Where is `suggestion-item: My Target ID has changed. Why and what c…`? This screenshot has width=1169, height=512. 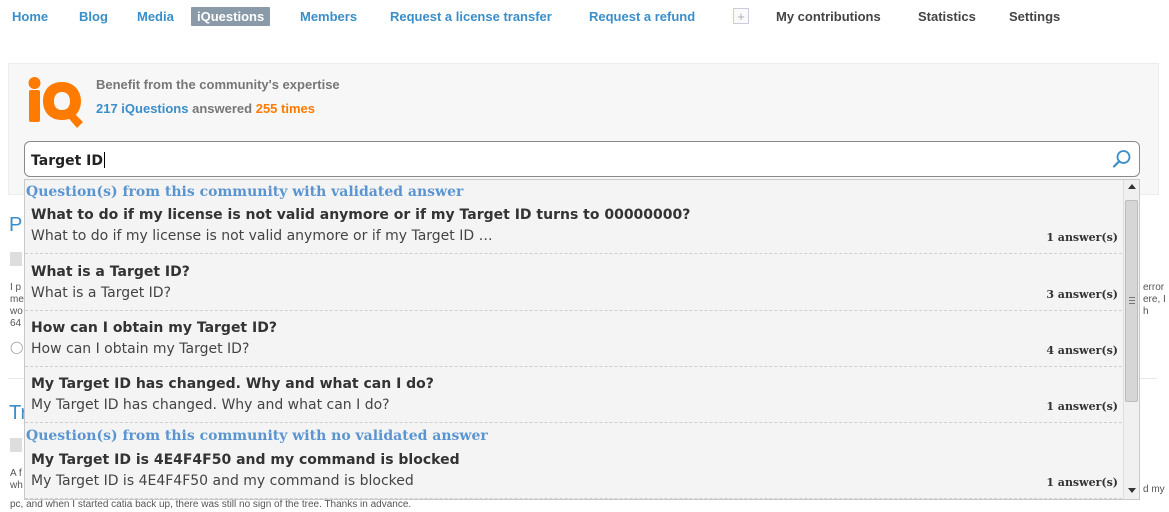
suggestion-item: My Target ID has changed. Why and what c… is located at coordinates (573, 398).